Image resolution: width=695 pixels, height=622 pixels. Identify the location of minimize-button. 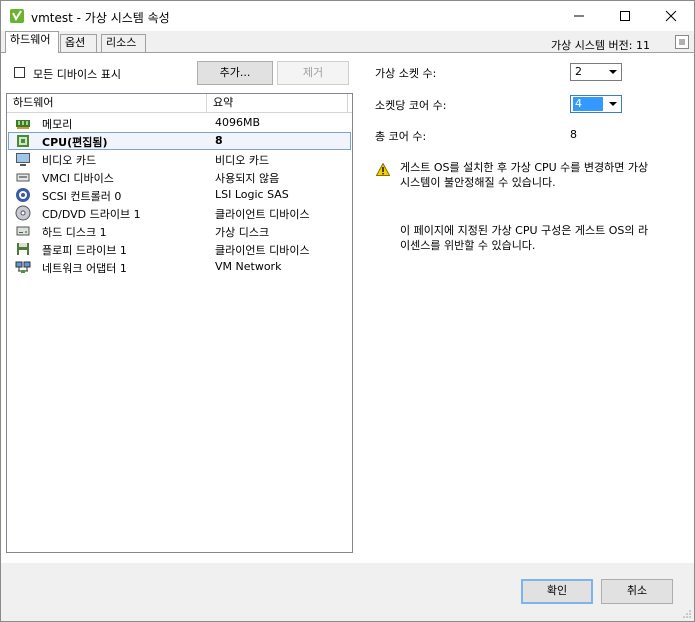
(579, 16).